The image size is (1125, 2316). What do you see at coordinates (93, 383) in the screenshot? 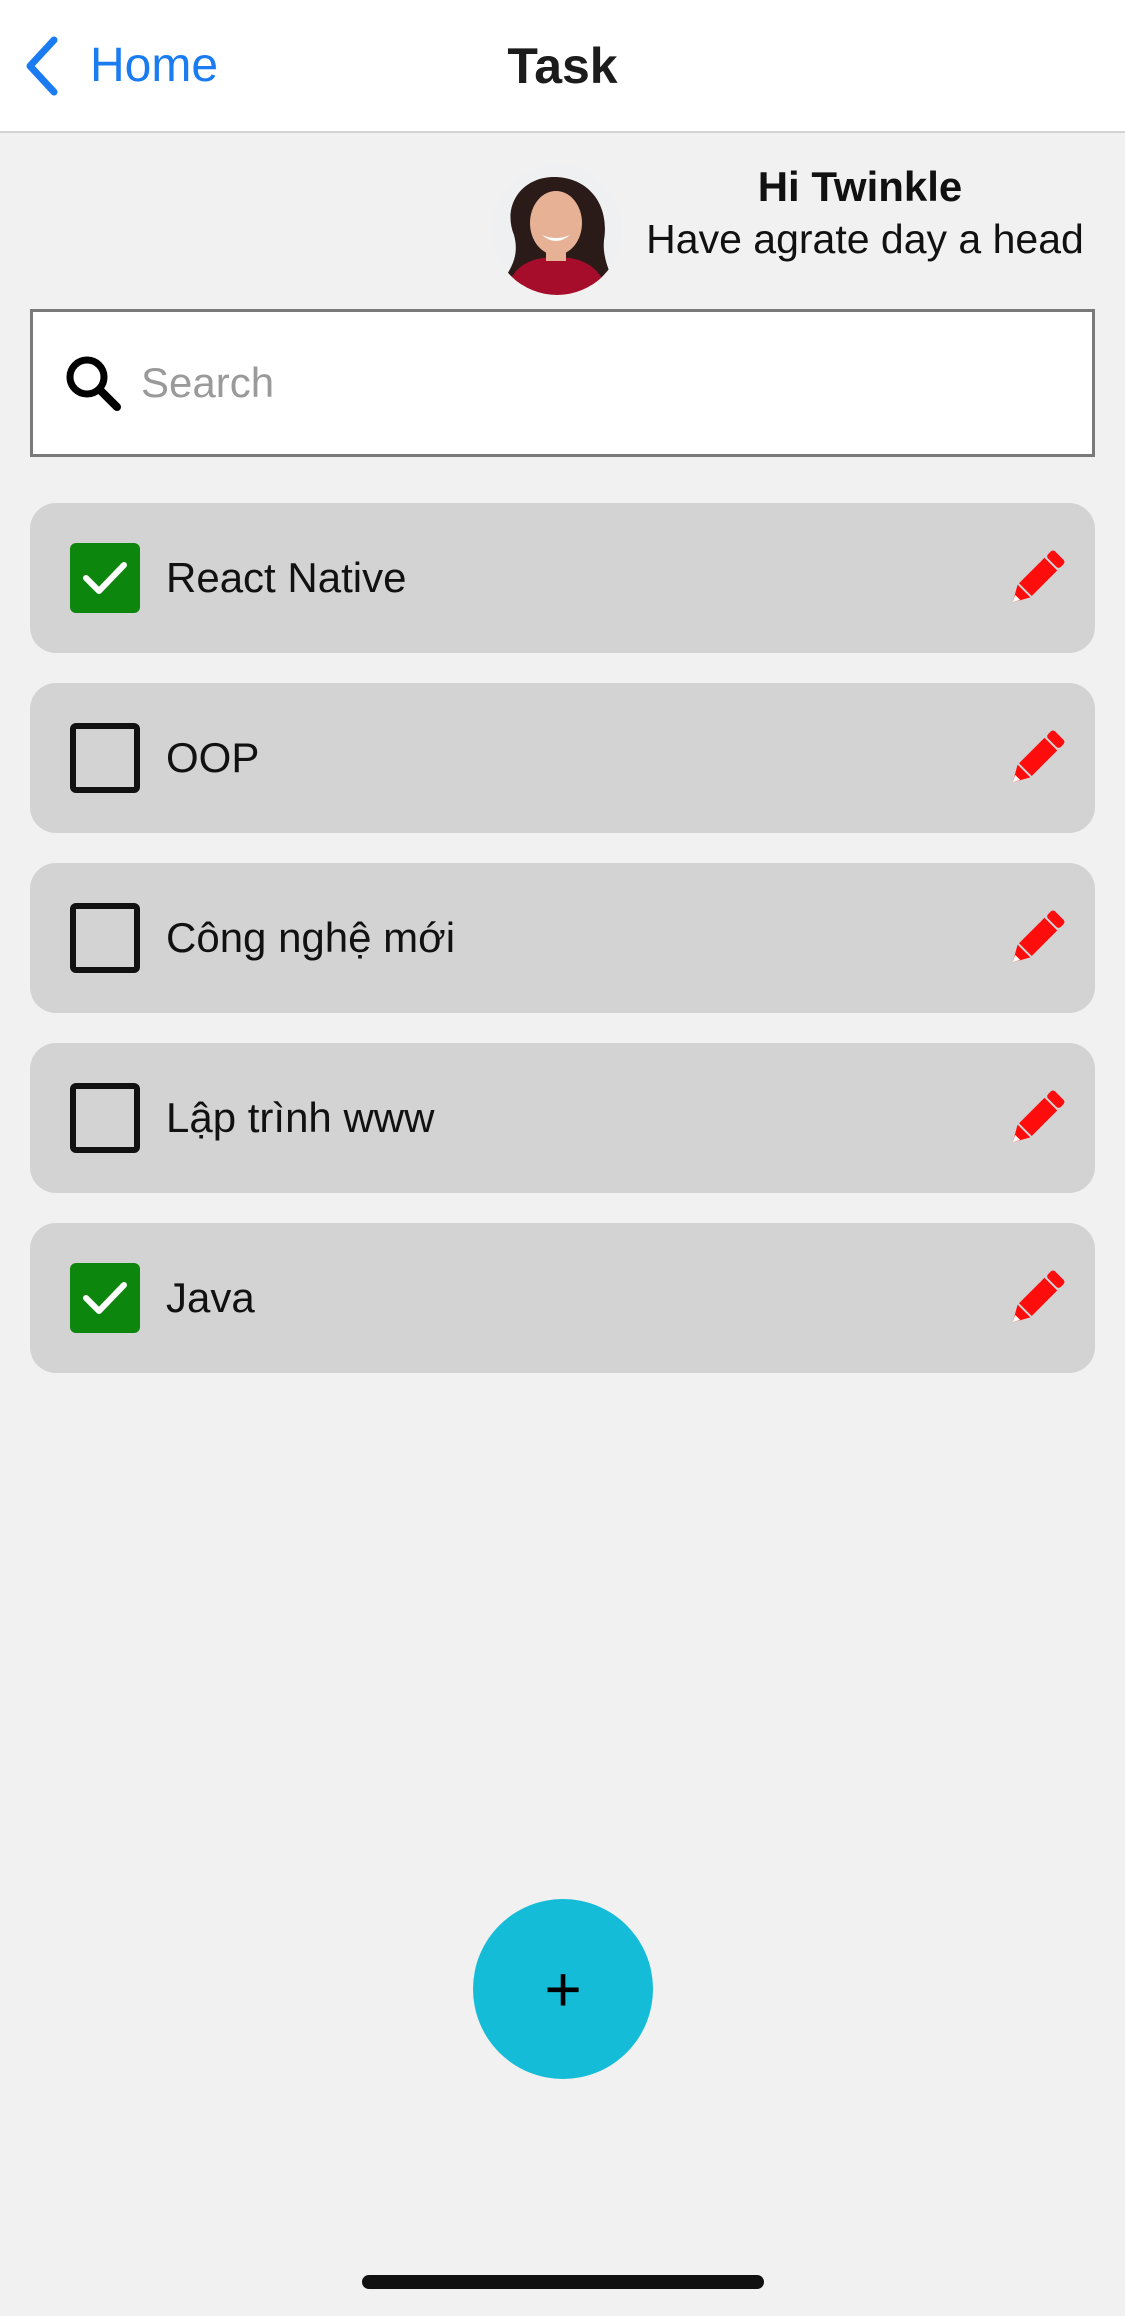
I see `search-icon` at bounding box center [93, 383].